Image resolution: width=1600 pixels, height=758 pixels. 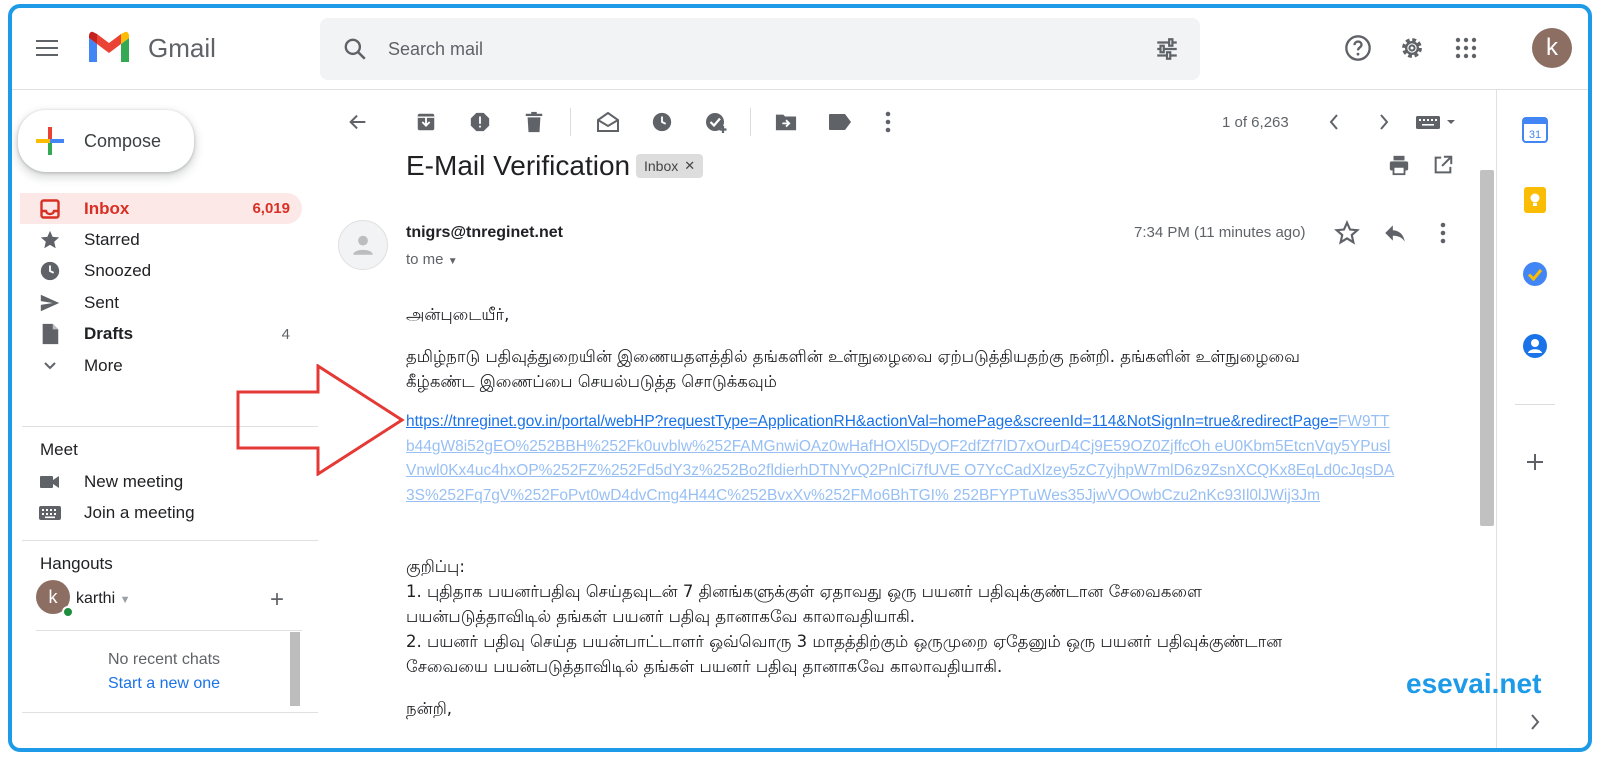 What do you see at coordinates (358, 122) in the screenshot?
I see `back-arrow-icon` at bounding box center [358, 122].